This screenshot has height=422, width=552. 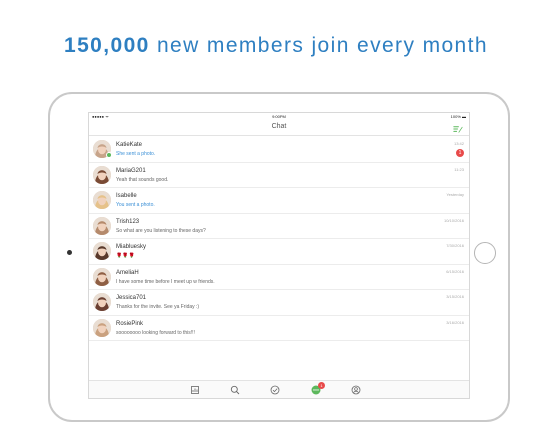 I want to click on message-preview: 🌹🌹🌹, so click(x=125, y=256).